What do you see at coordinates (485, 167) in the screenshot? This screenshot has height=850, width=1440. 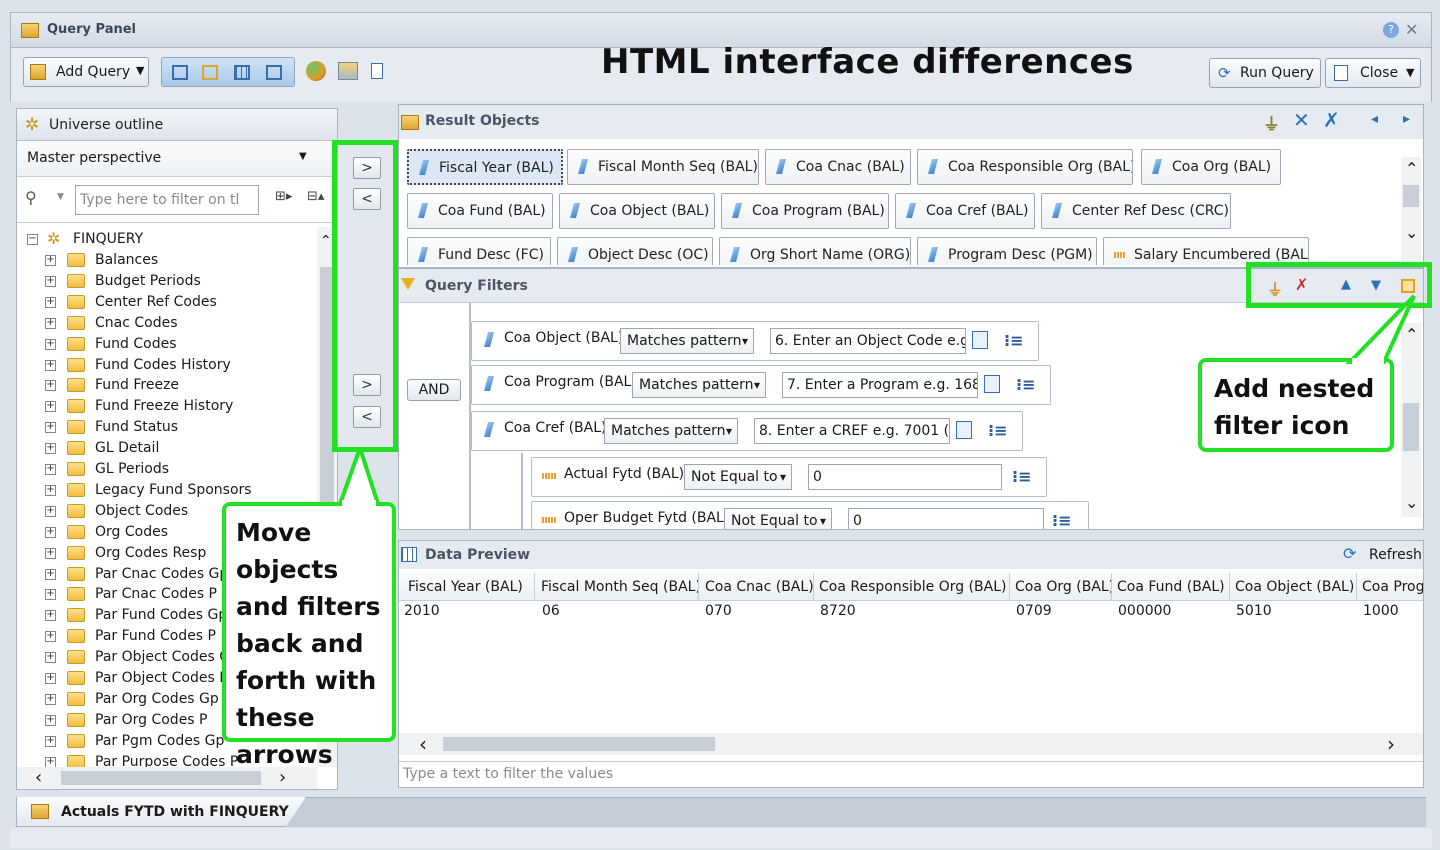 I see `result-chip: Fiscal Year (BAL)` at bounding box center [485, 167].